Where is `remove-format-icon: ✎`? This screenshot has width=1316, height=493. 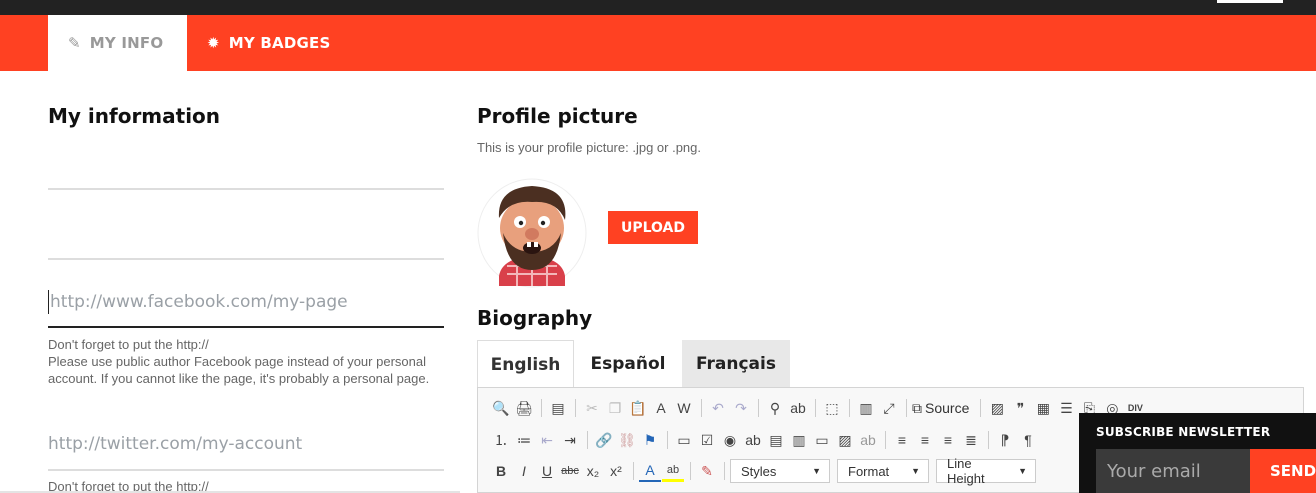 remove-format-icon: ✎ is located at coordinates (707, 471).